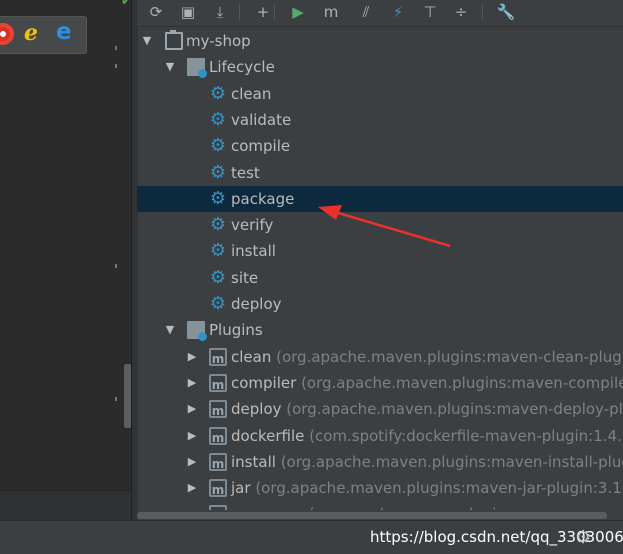 Image resolution: width=623 pixels, height=554 pixels. Describe the element at coordinates (174, 40) in the screenshot. I see `module-icon` at that location.